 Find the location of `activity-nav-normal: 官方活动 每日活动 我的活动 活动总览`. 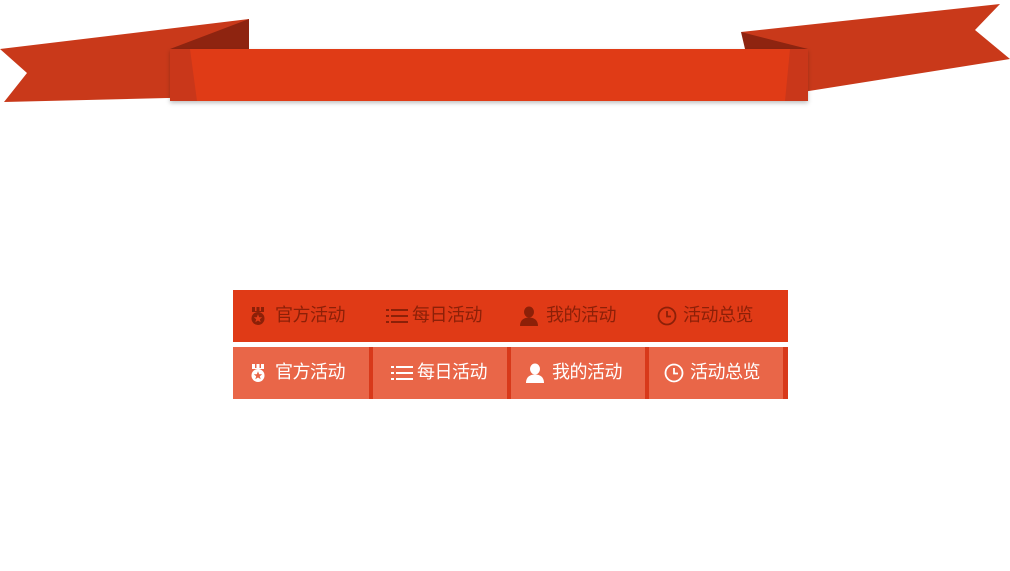

activity-nav-normal: 官方活动 每日活动 我的活动 活动总览 is located at coordinates (510, 316).